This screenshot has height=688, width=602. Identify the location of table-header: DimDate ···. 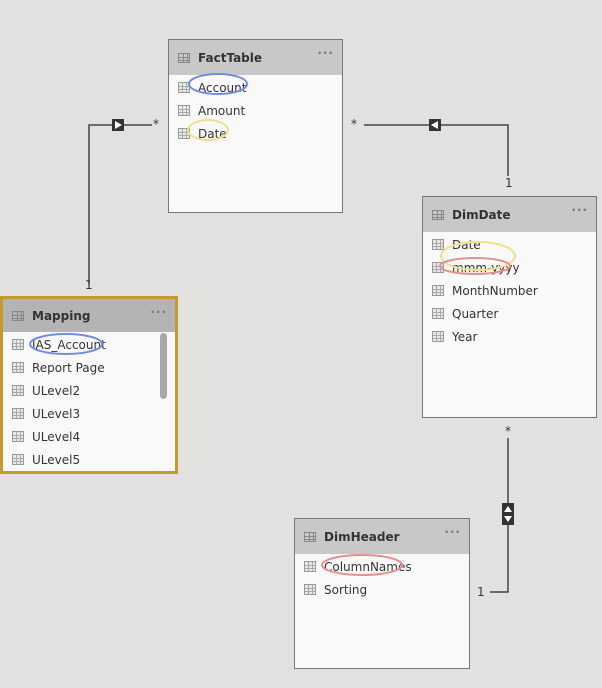
(509, 214).